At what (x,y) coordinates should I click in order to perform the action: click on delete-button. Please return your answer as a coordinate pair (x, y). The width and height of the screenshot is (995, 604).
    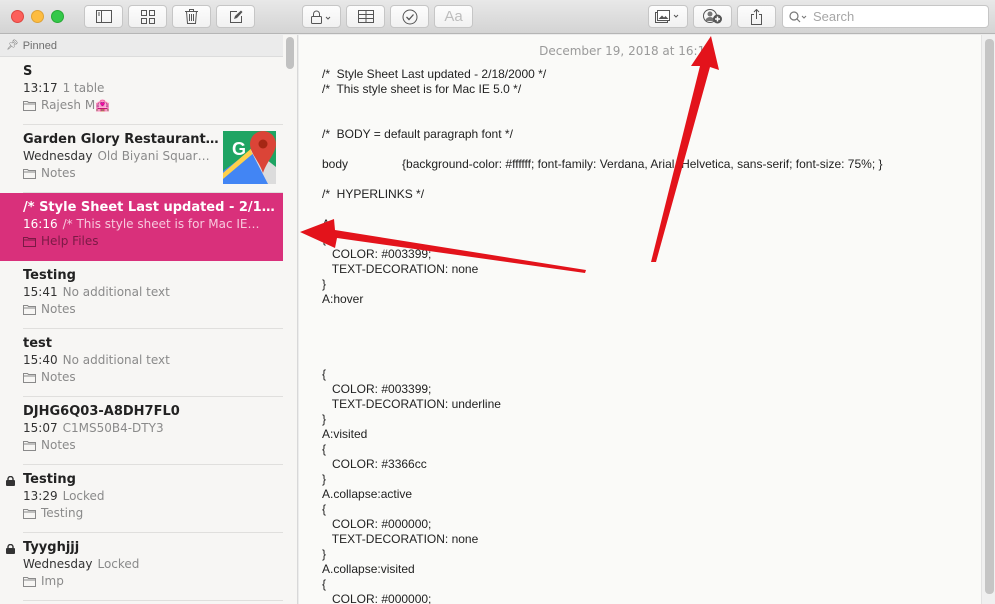
    Looking at the image, I should click on (191, 16).